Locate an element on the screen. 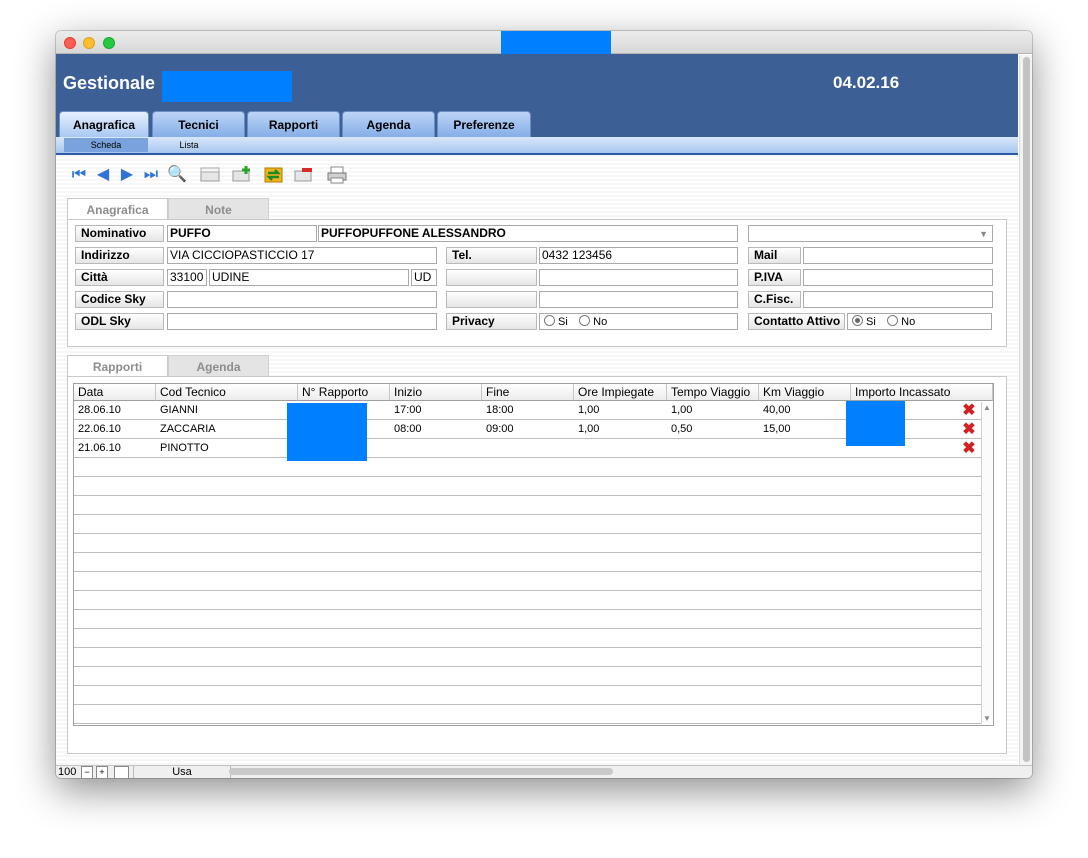 This screenshot has height=858, width=1088. bottom-tab-agenda: Agenda is located at coordinates (218, 366).